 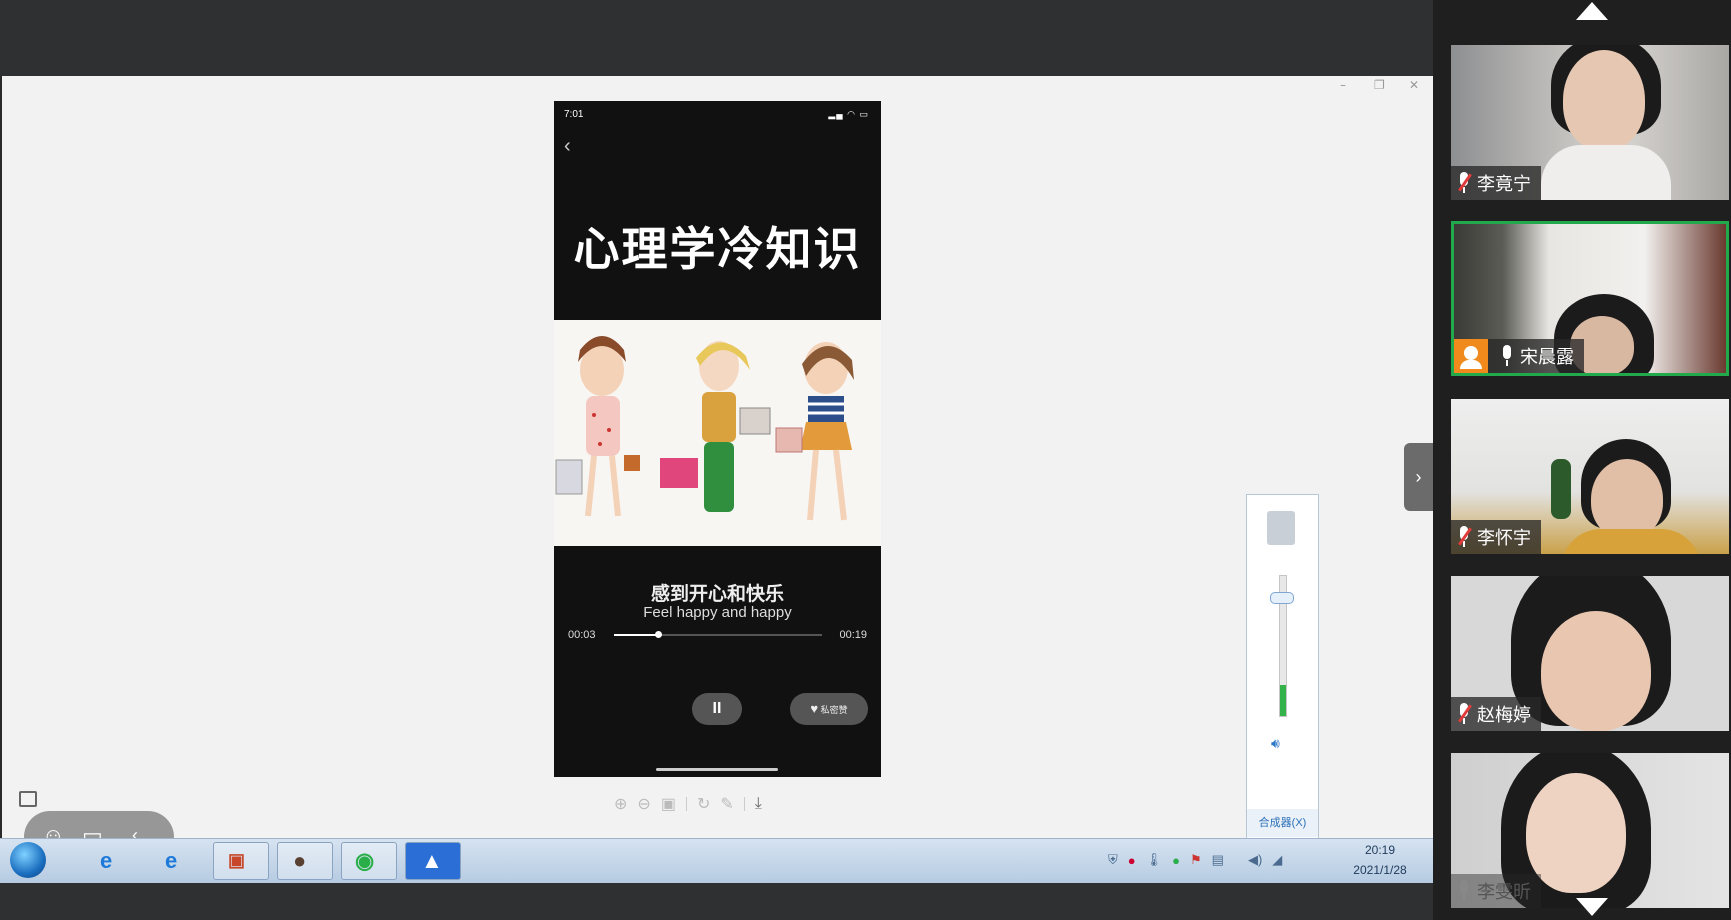 What do you see at coordinates (717, 594) in the screenshot?
I see `subtitle-chinese: 感到开心和快乐` at bounding box center [717, 594].